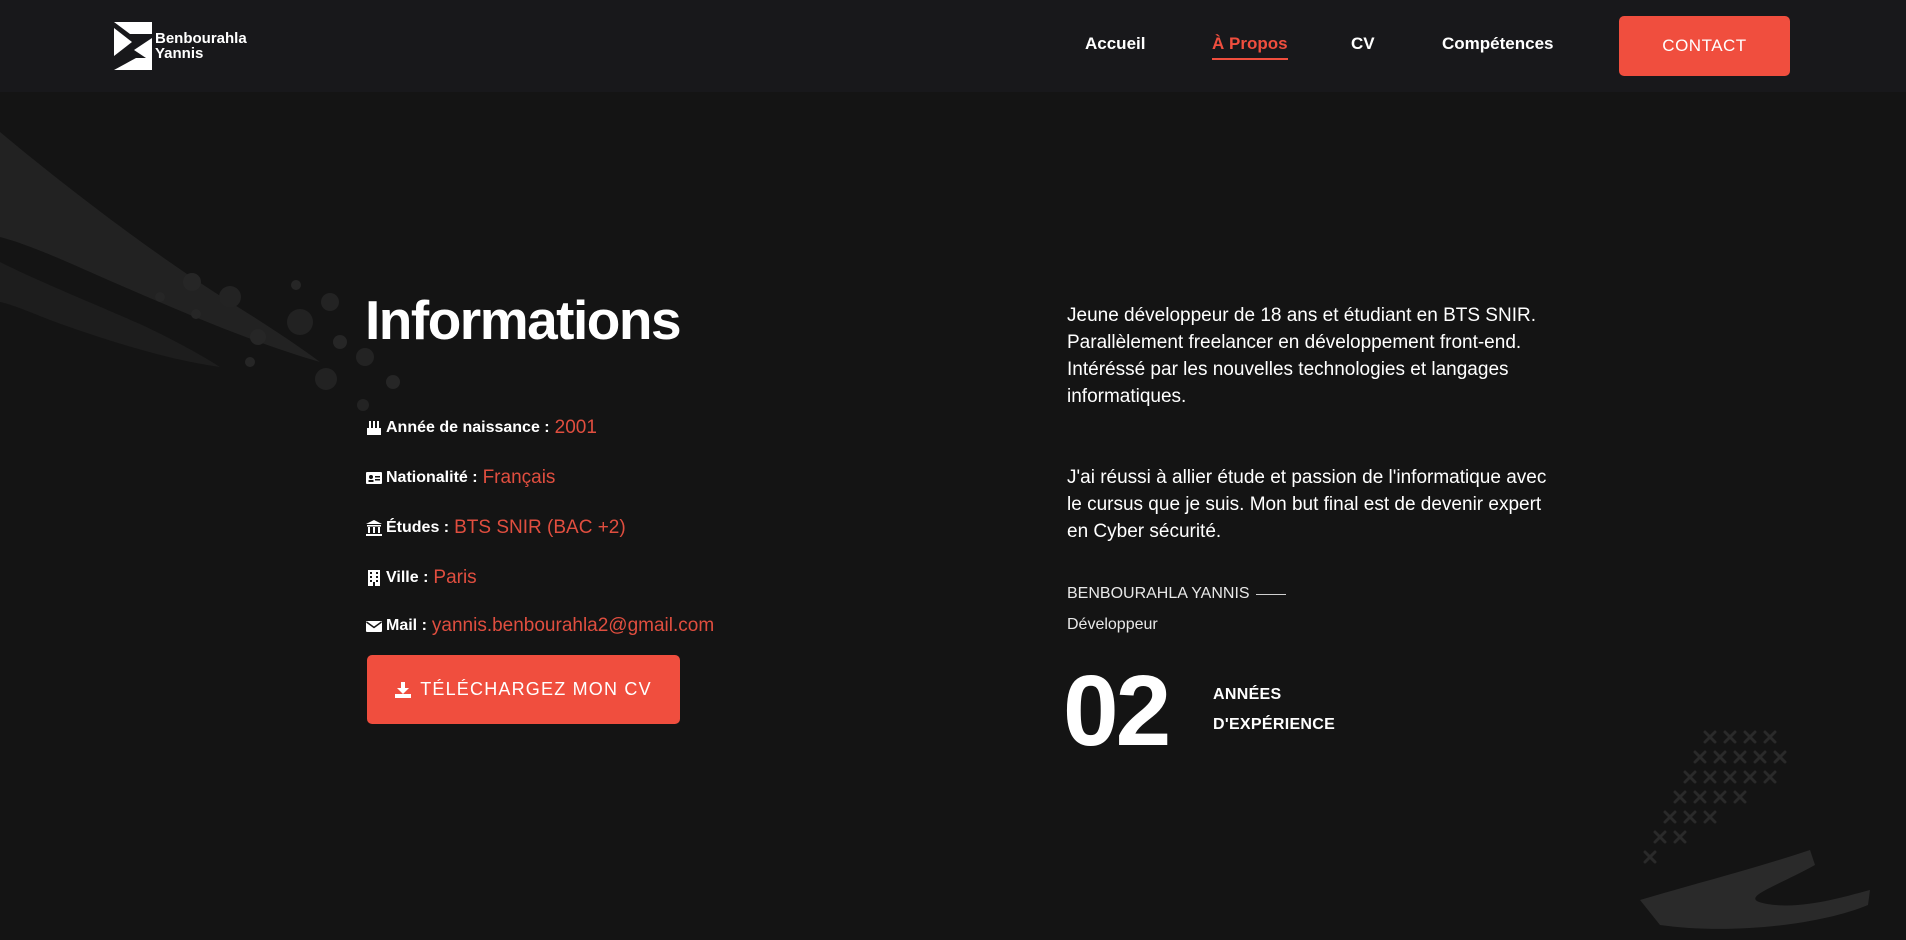 The image size is (1906, 940). What do you see at coordinates (540, 527) in the screenshot?
I see `info-value: BTS SNIR (BAC +2)` at bounding box center [540, 527].